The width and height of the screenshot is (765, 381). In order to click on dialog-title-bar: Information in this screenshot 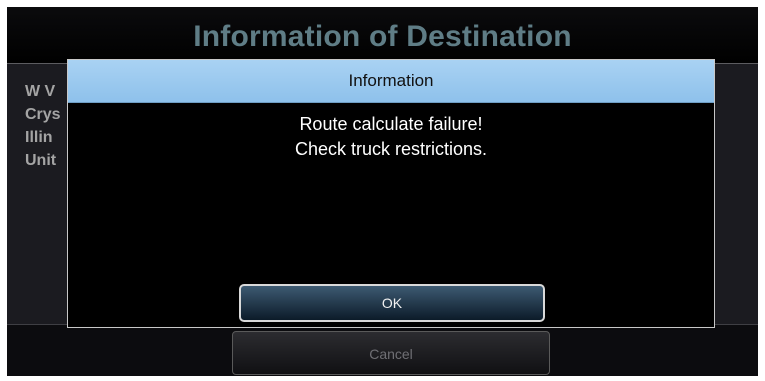, I will do `click(391, 81)`.